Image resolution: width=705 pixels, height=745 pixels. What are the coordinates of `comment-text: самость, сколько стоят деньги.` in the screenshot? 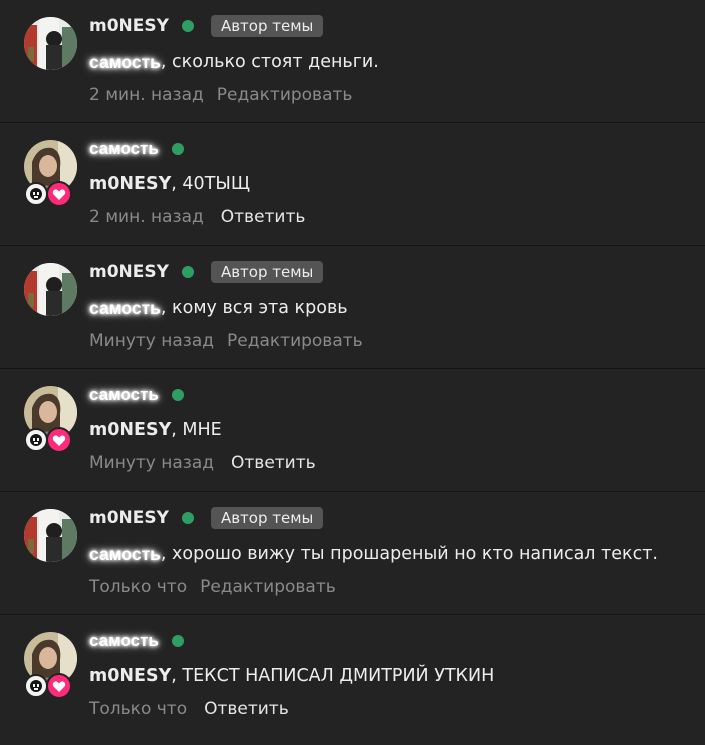 It's located at (234, 62).